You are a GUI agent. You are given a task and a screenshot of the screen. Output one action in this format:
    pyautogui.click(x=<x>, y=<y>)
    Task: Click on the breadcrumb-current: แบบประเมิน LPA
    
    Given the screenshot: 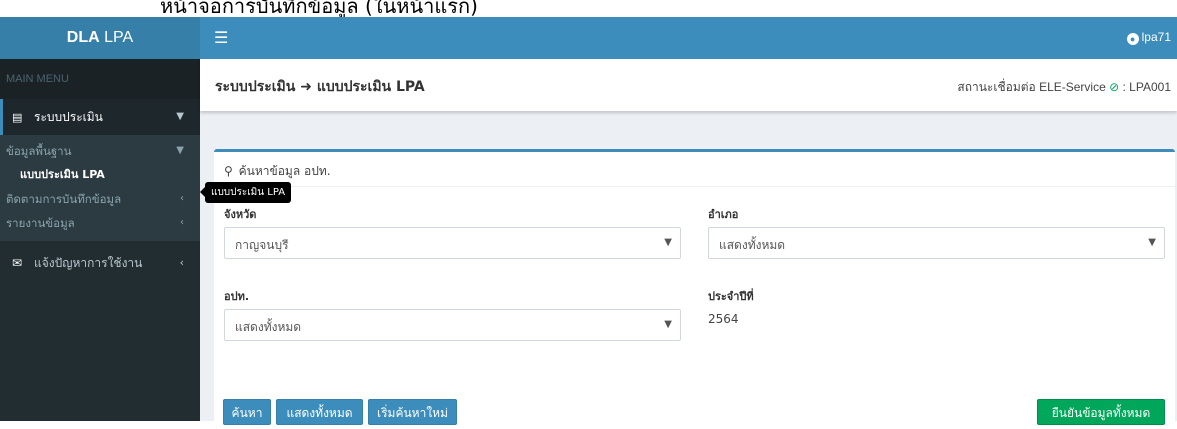 What is the action you would take?
    pyautogui.click(x=370, y=87)
    